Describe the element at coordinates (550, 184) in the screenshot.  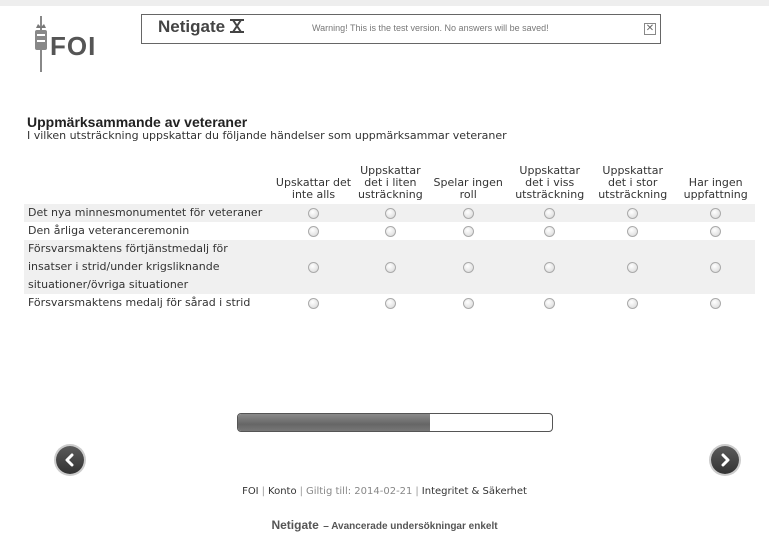
I see `column-header: Uppskattar det i viss utsträckning` at that location.